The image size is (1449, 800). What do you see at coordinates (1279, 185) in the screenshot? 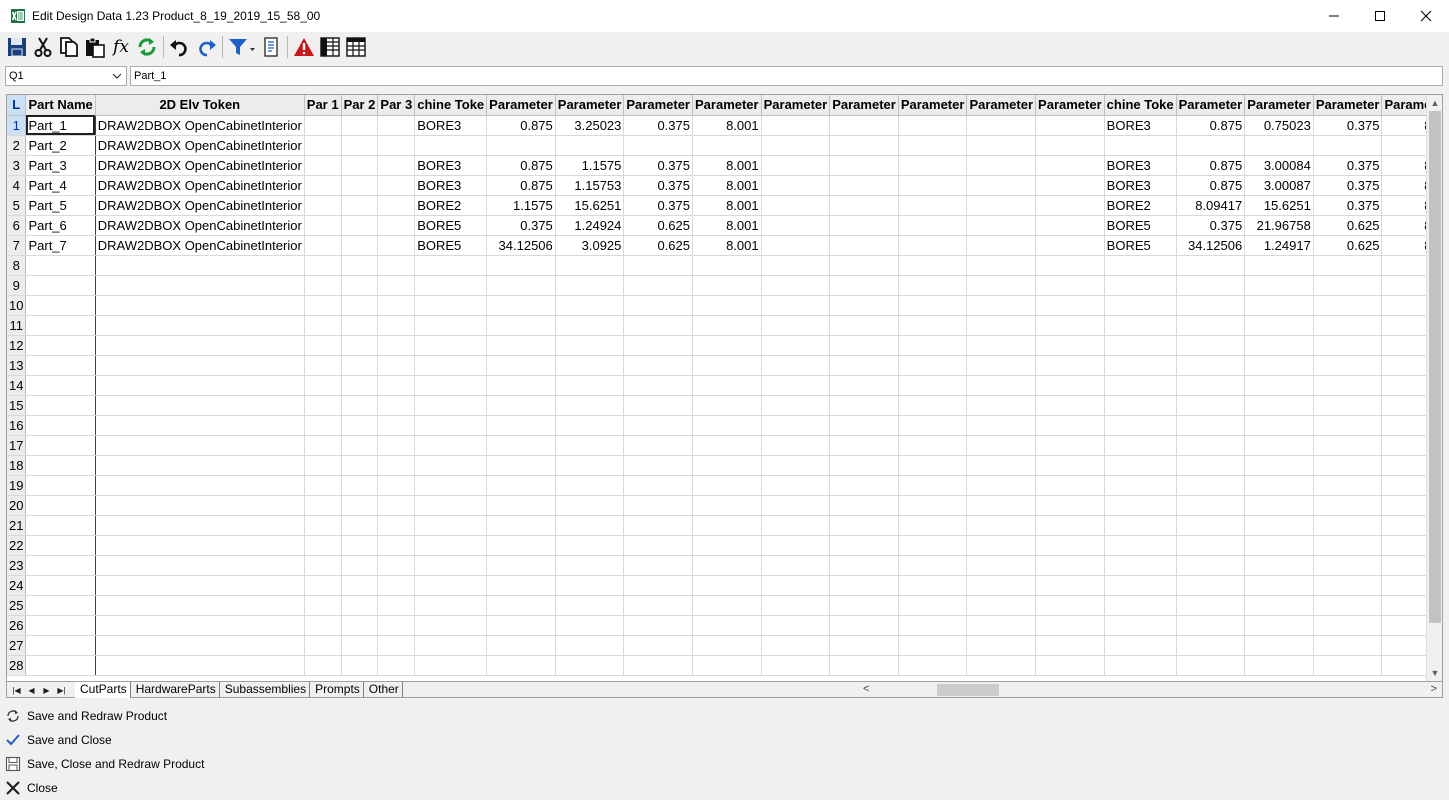
I see `cell: 3.00087` at bounding box center [1279, 185].